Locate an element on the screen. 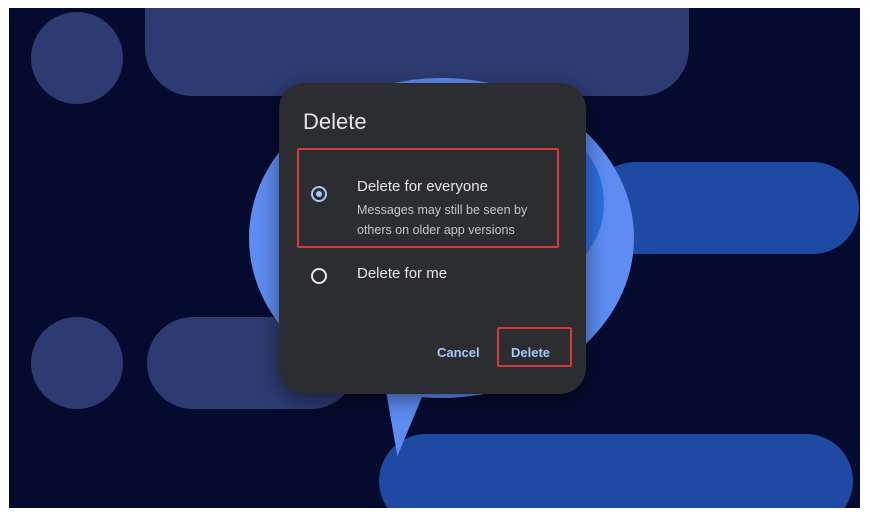 This screenshot has width=870, height=516. option-delete-for-me: Delete for me is located at coordinates (438, 283).